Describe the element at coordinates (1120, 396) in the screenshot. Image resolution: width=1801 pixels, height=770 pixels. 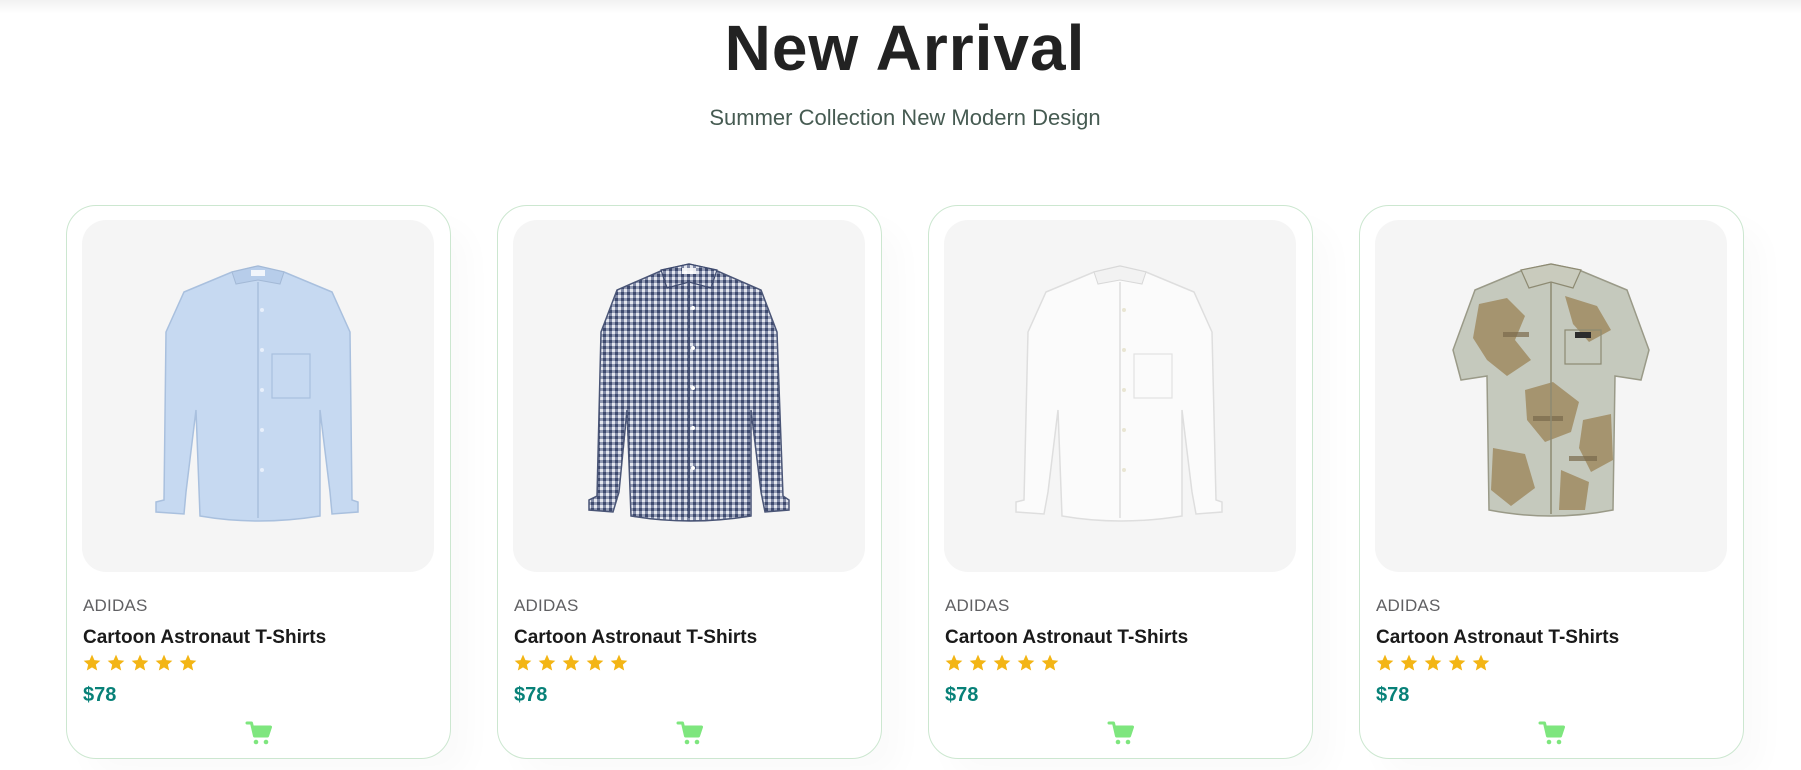
I see `product-image-white-shirt` at that location.